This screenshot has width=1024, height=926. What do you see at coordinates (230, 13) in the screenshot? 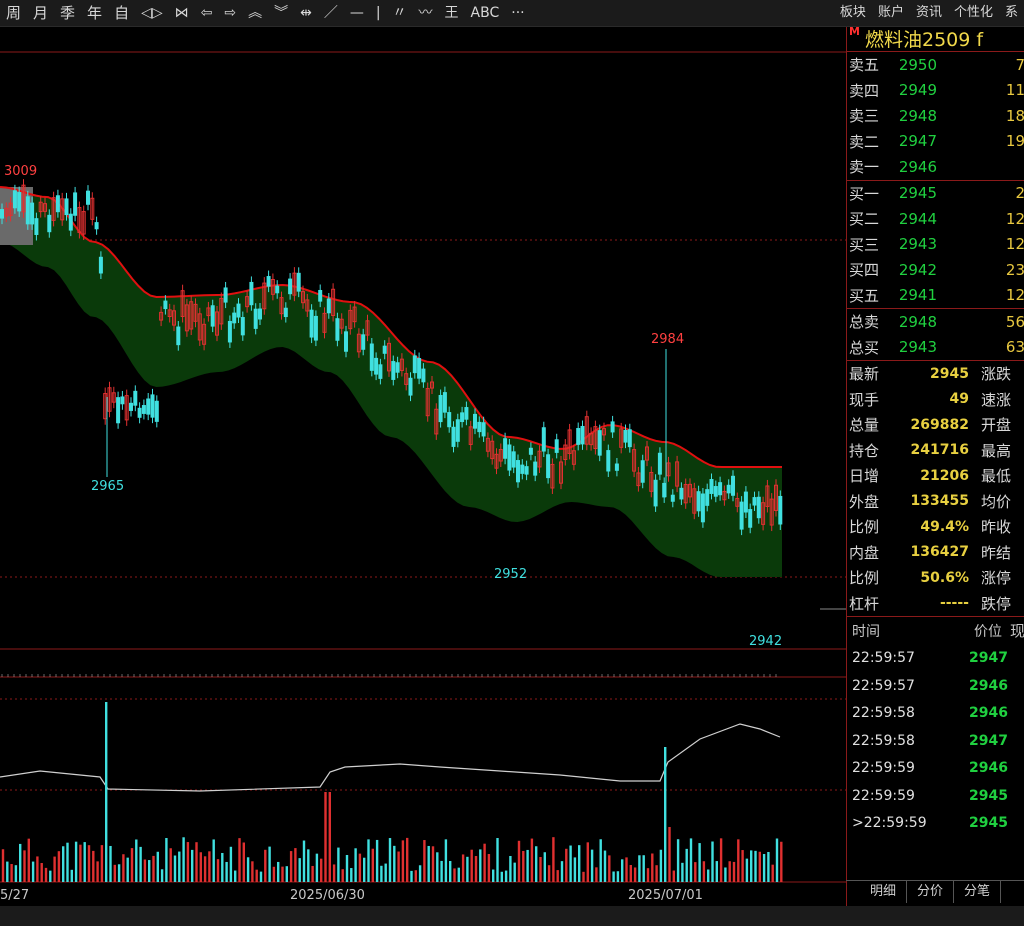
I see `toolbar-item-8: ⇨` at bounding box center [230, 13].